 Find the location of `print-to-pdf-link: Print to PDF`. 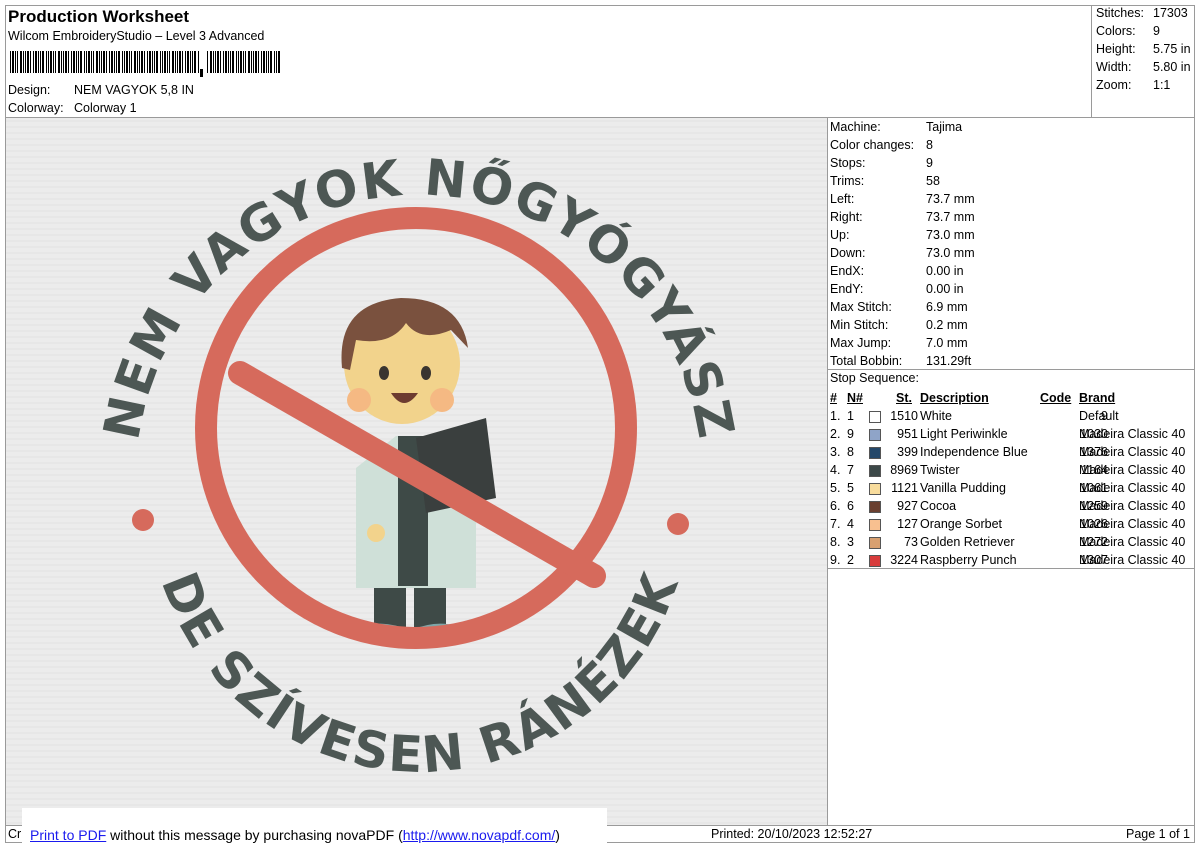

print-to-pdf-link: Print to PDF is located at coordinates (68, 835).